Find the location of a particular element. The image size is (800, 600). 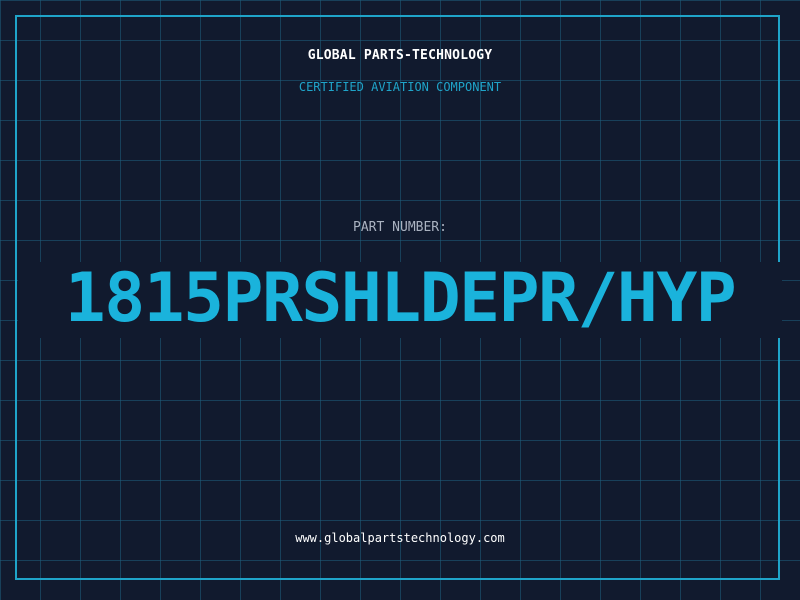

part-number-label: PART NUMBER: is located at coordinates (400, 227).